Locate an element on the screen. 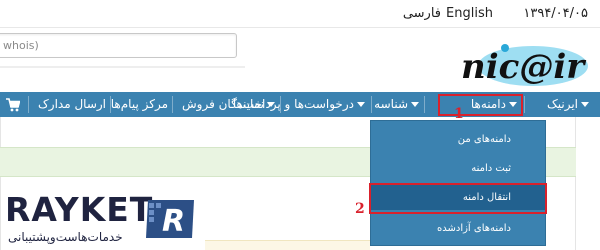  rayket-watermark: RAYKET خدمات‌هاست‌وپشتیبانی R is located at coordinates (102, 220).